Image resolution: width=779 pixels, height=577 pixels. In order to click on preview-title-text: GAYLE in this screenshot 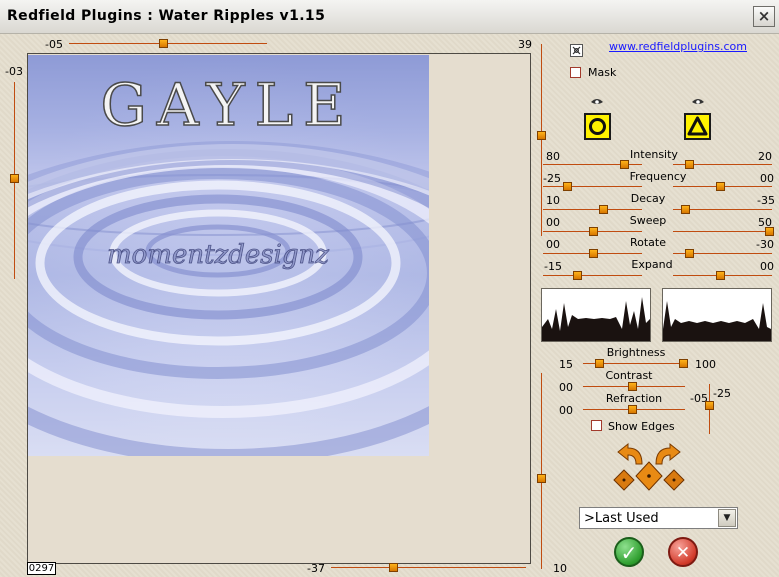, I will do `click(227, 105)`.